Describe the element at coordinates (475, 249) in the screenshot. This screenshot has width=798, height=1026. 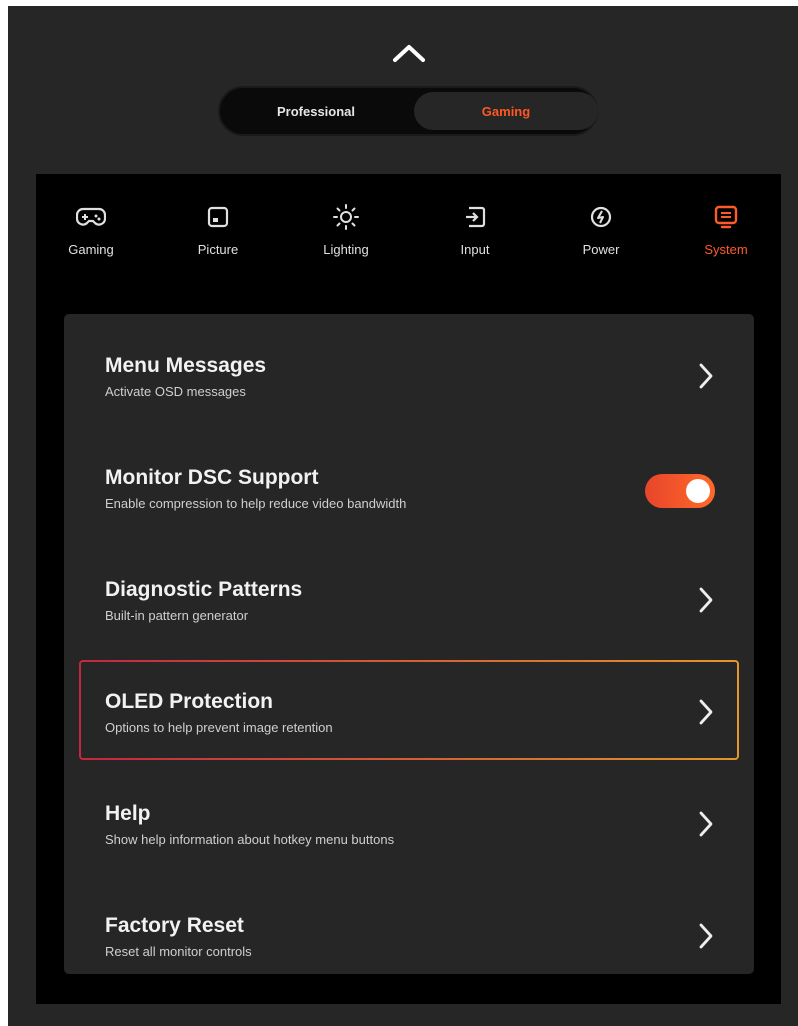
I see `tab-label: Input` at that location.